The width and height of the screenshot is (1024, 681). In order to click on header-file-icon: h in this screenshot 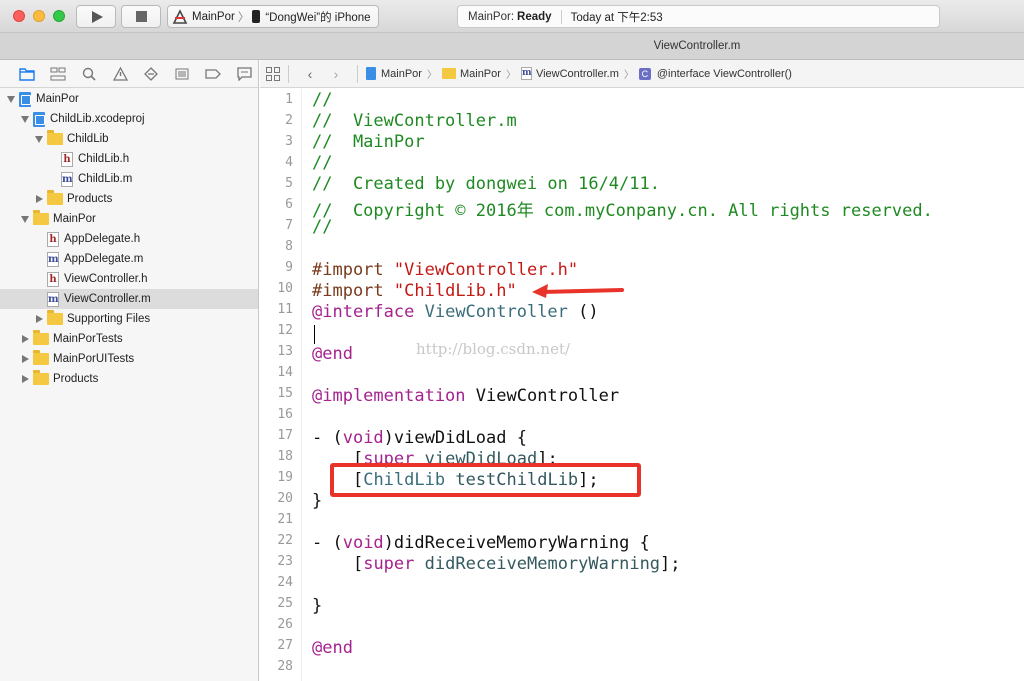, I will do `click(67, 159)`.